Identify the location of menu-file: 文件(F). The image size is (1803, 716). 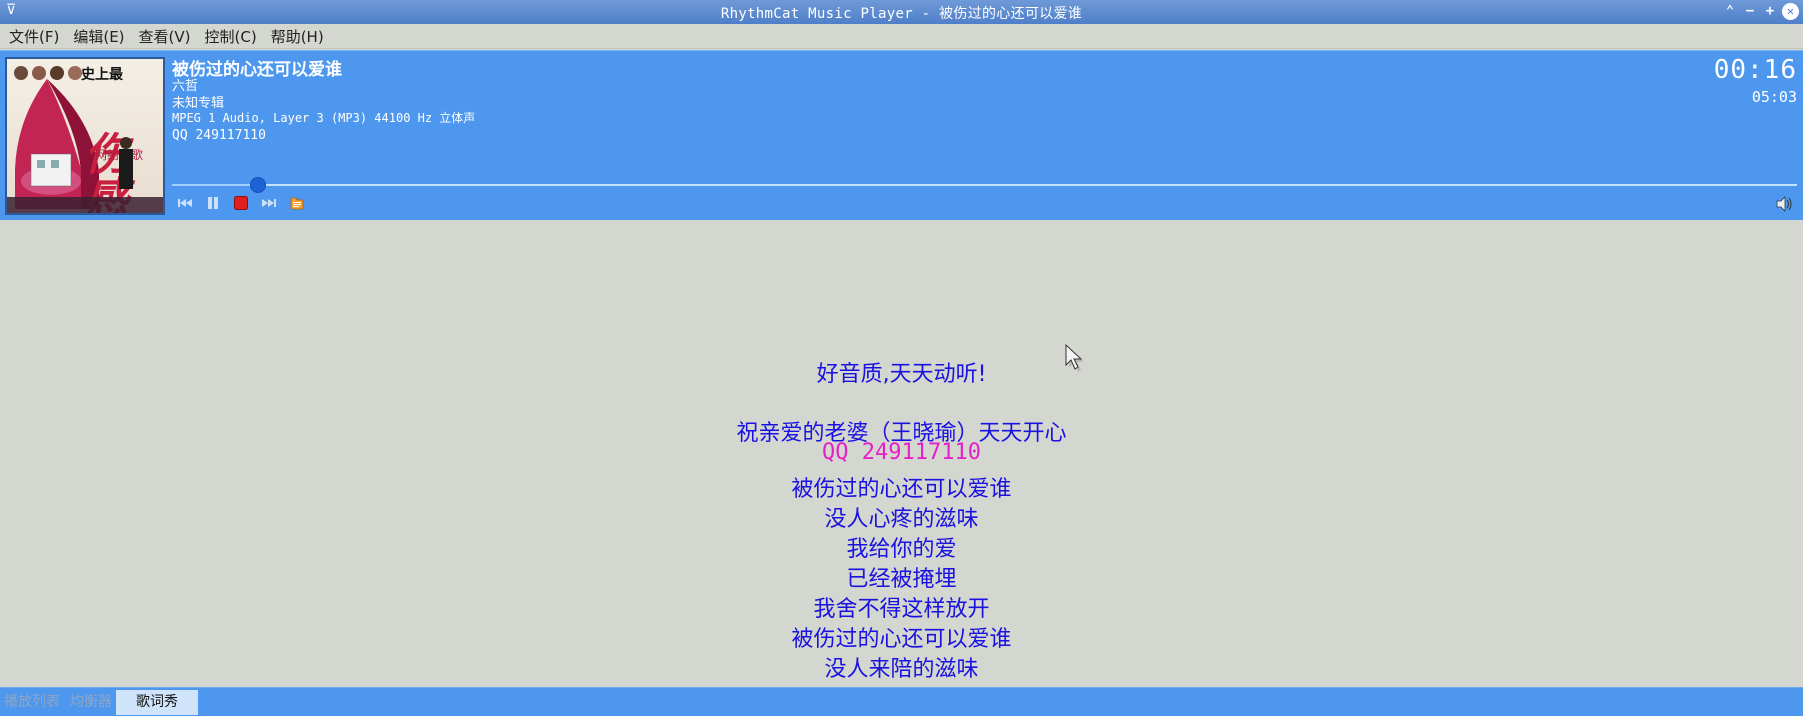
(34, 36).